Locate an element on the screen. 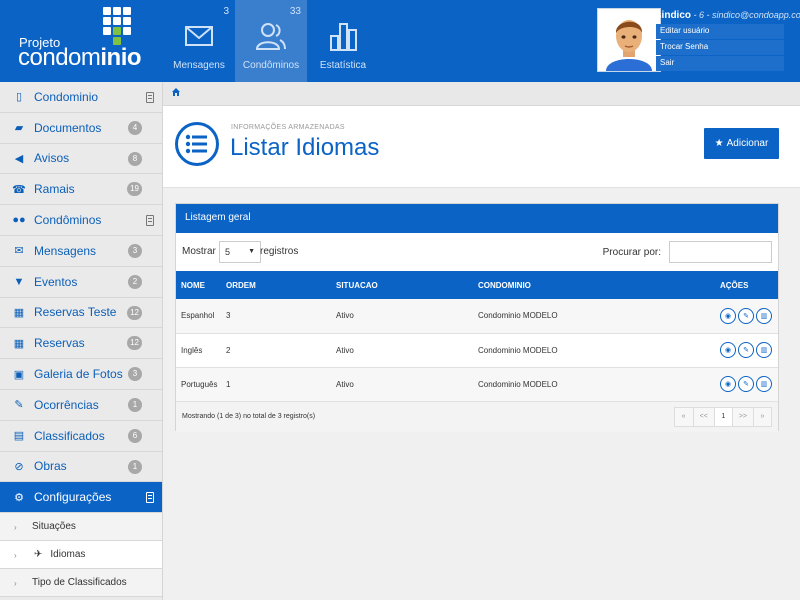 This screenshot has height=600, width=800. sidebar-subitem-idiomas: › ✈ Idiomas is located at coordinates (81, 555).